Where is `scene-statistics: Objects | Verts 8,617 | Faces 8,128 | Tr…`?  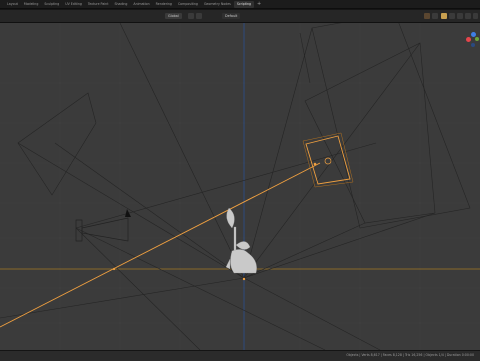 scene-statistics: Objects | Verts 8,617 | Faces 8,128 | Tr… is located at coordinates (410, 355).